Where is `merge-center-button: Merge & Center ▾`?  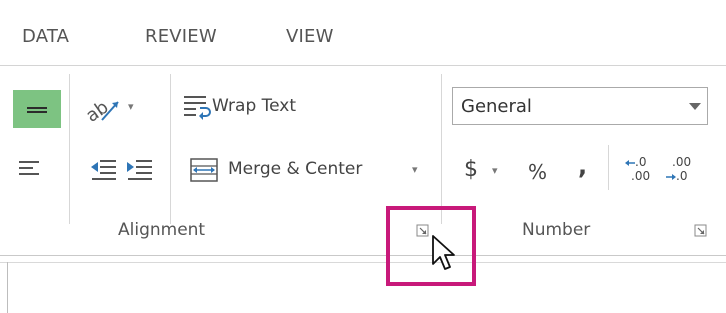
merge-center-button: Merge & Center ▾ is located at coordinates (310, 172).